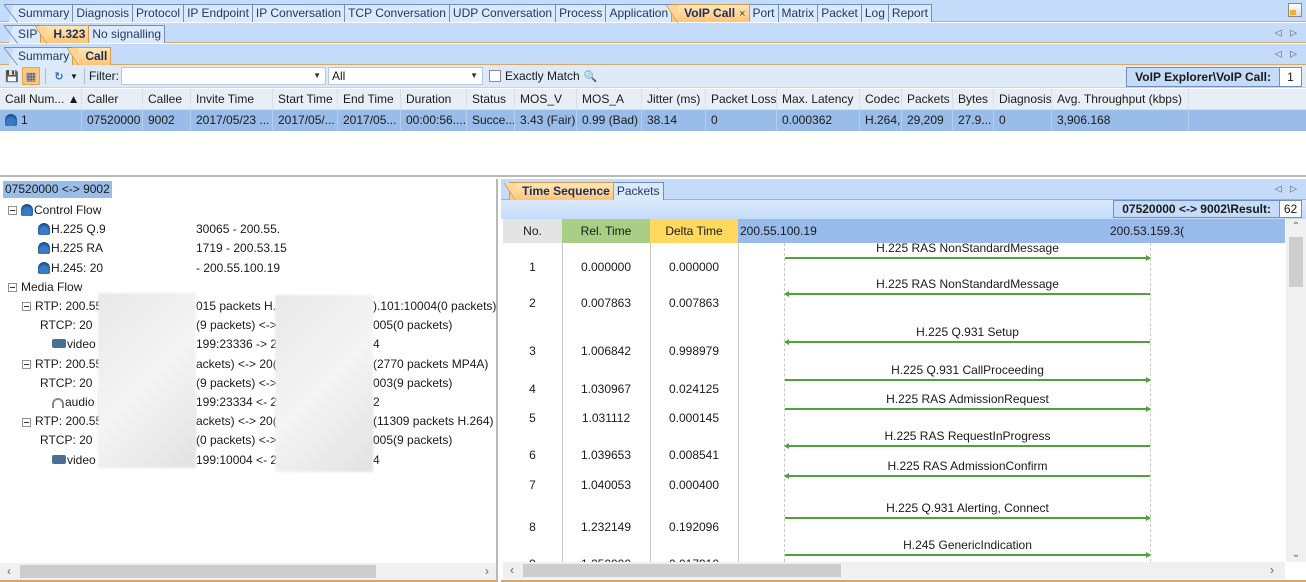  What do you see at coordinates (112, 99) in the screenshot?
I see `column-header-caller: Caller` at bounding box center [112, 99].